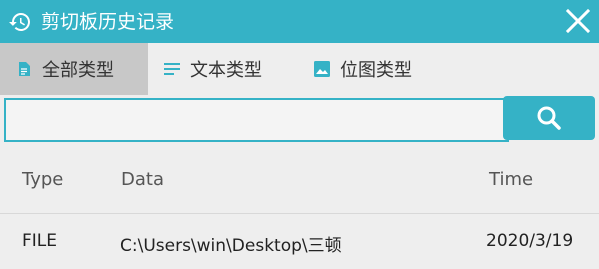 The image size is (599, 269). I want to click on column-header-data: Data, so click(142, 179).